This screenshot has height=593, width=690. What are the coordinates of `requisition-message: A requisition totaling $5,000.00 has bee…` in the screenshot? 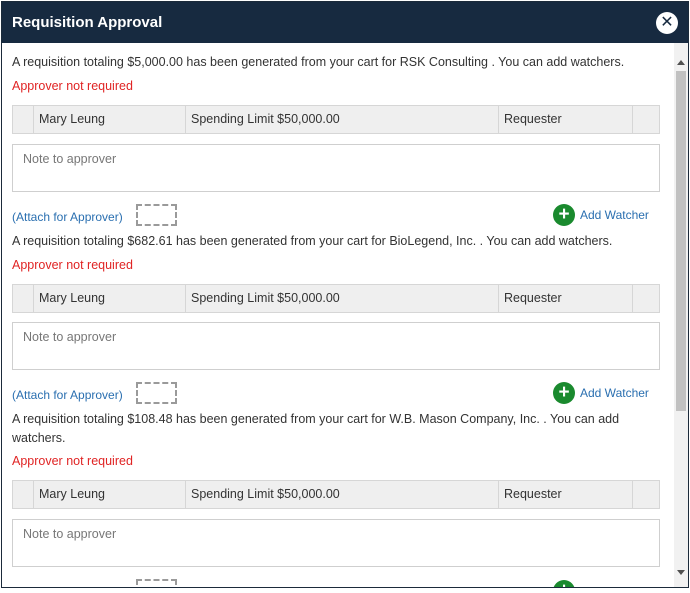 It's located at (318, 62).